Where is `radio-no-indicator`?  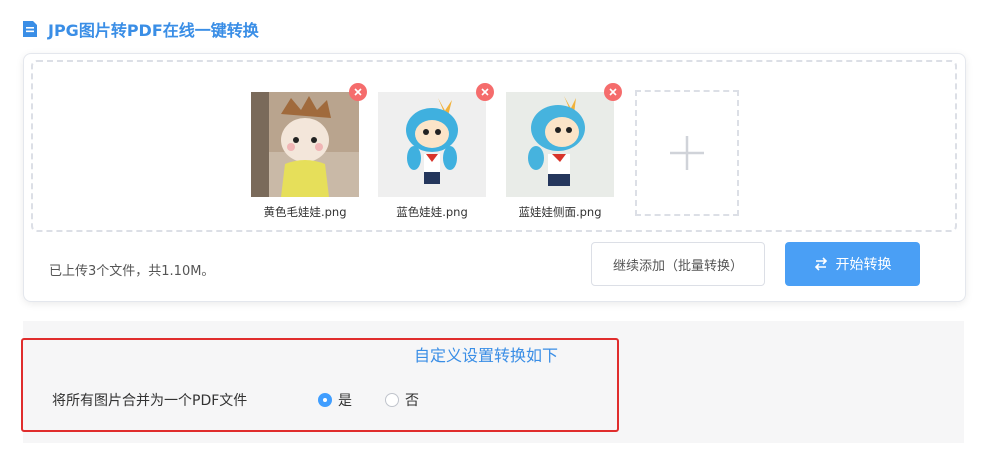
radio-no-indicator is located at coordinates (392, 400).